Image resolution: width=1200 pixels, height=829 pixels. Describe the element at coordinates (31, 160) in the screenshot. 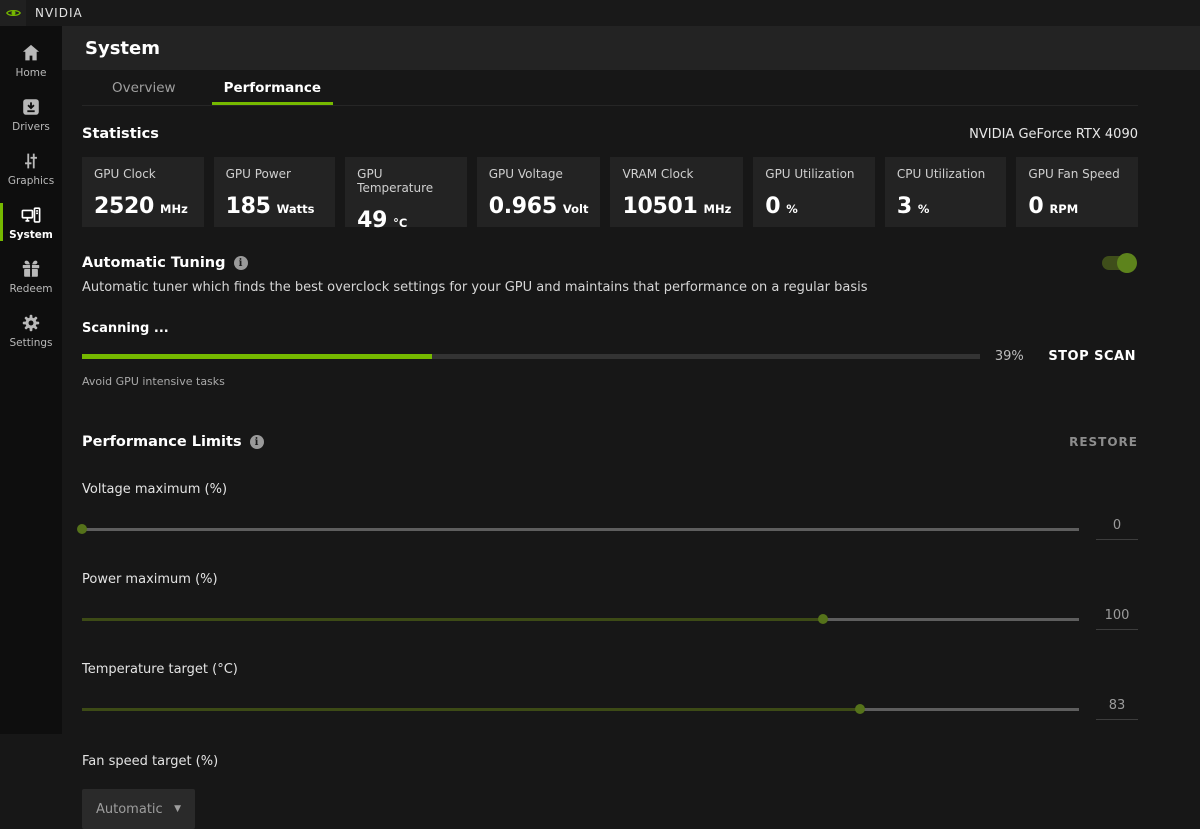

I see `graphics-sliders-icon` at that location.